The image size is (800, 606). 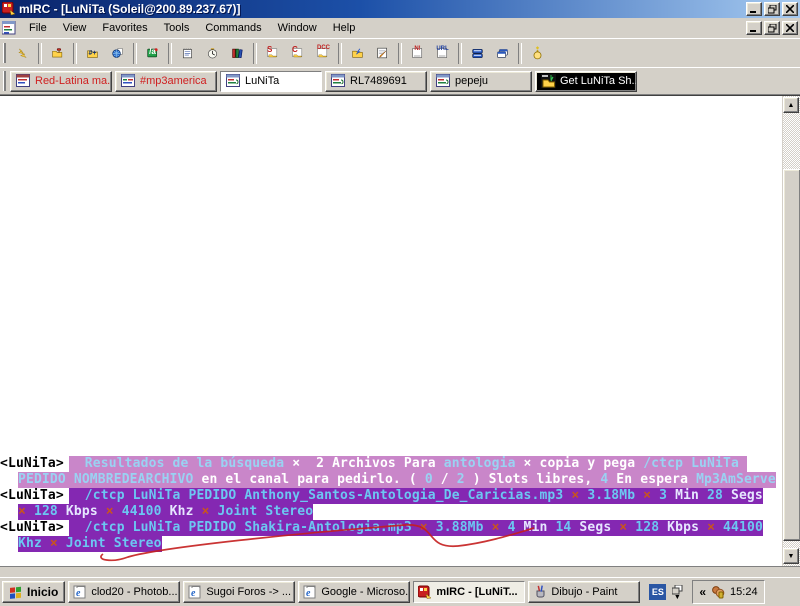 What do you see at coordinates (272, 53) in the screenshot?
I see `dcc-send-icon: S` at bounding box center [272, 53].